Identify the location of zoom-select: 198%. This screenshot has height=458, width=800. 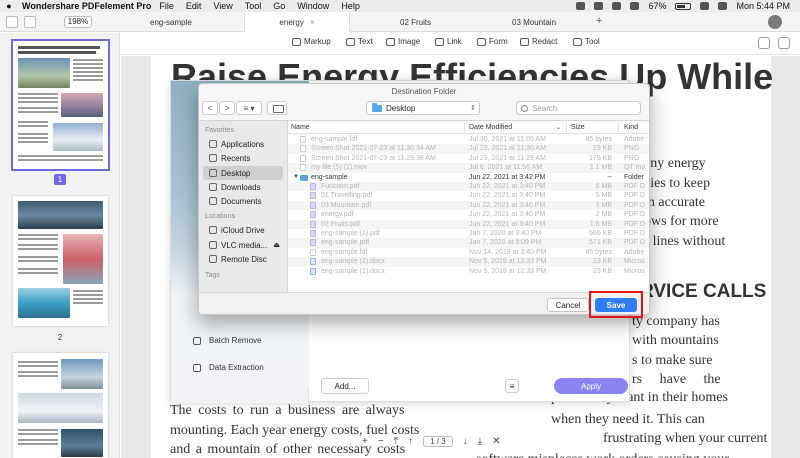
(78, 21).